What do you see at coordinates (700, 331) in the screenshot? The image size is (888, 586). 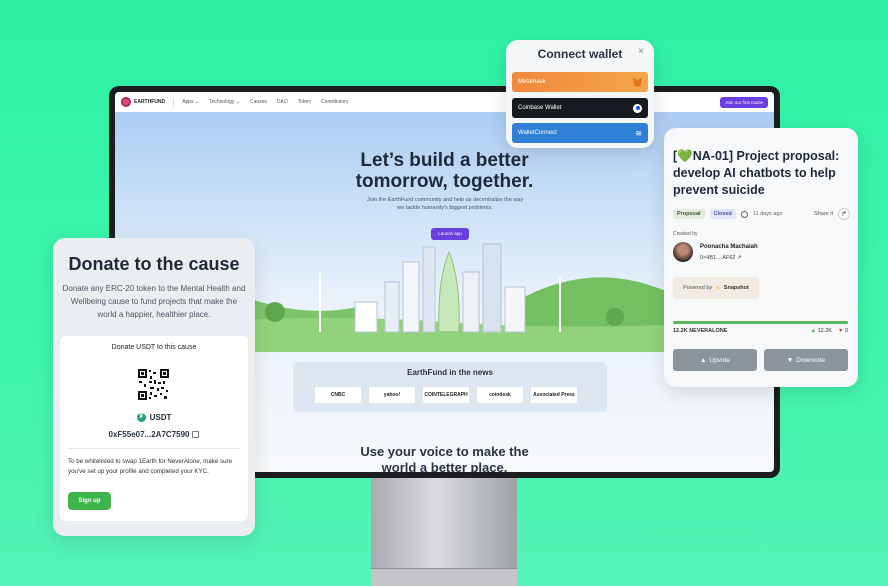 I see `result-label: 12.2K NEVERALONE` at bounding box center [700, 331].